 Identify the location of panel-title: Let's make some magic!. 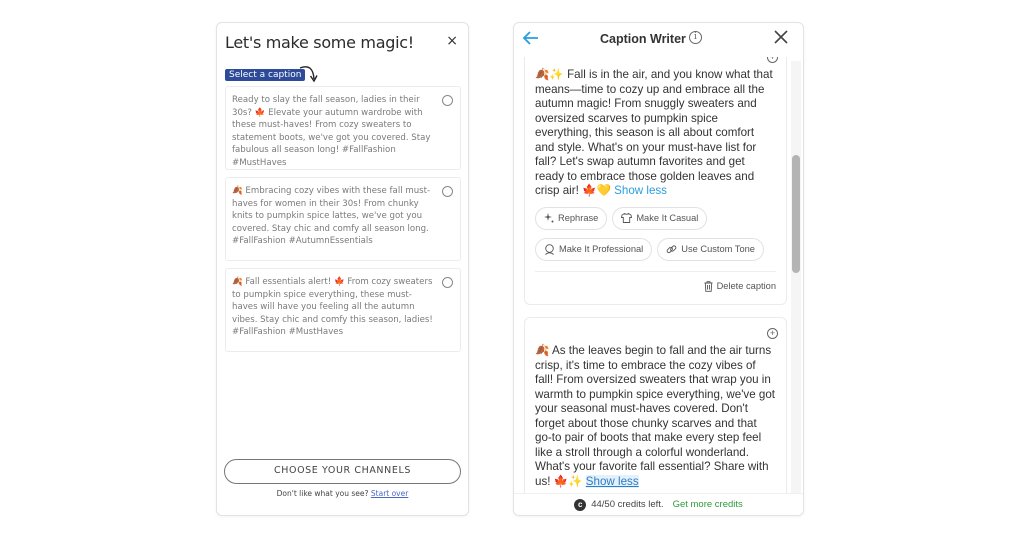
(319, 42).